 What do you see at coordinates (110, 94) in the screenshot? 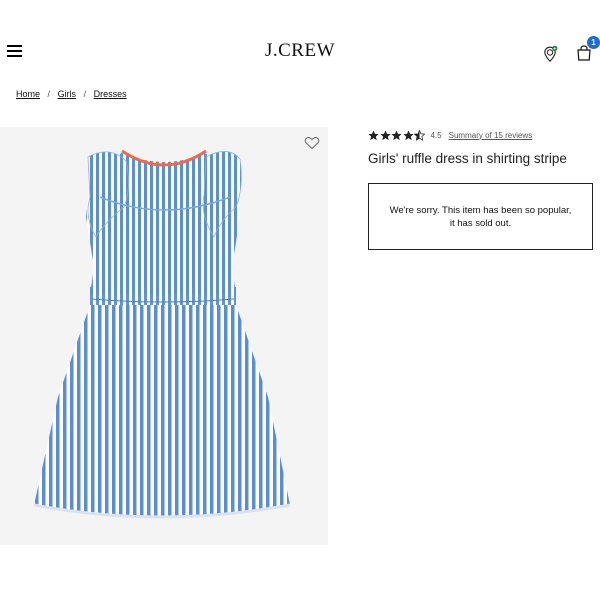
I see `breadcrumb-dresses: Dresses` at bounding box center [110, 94].